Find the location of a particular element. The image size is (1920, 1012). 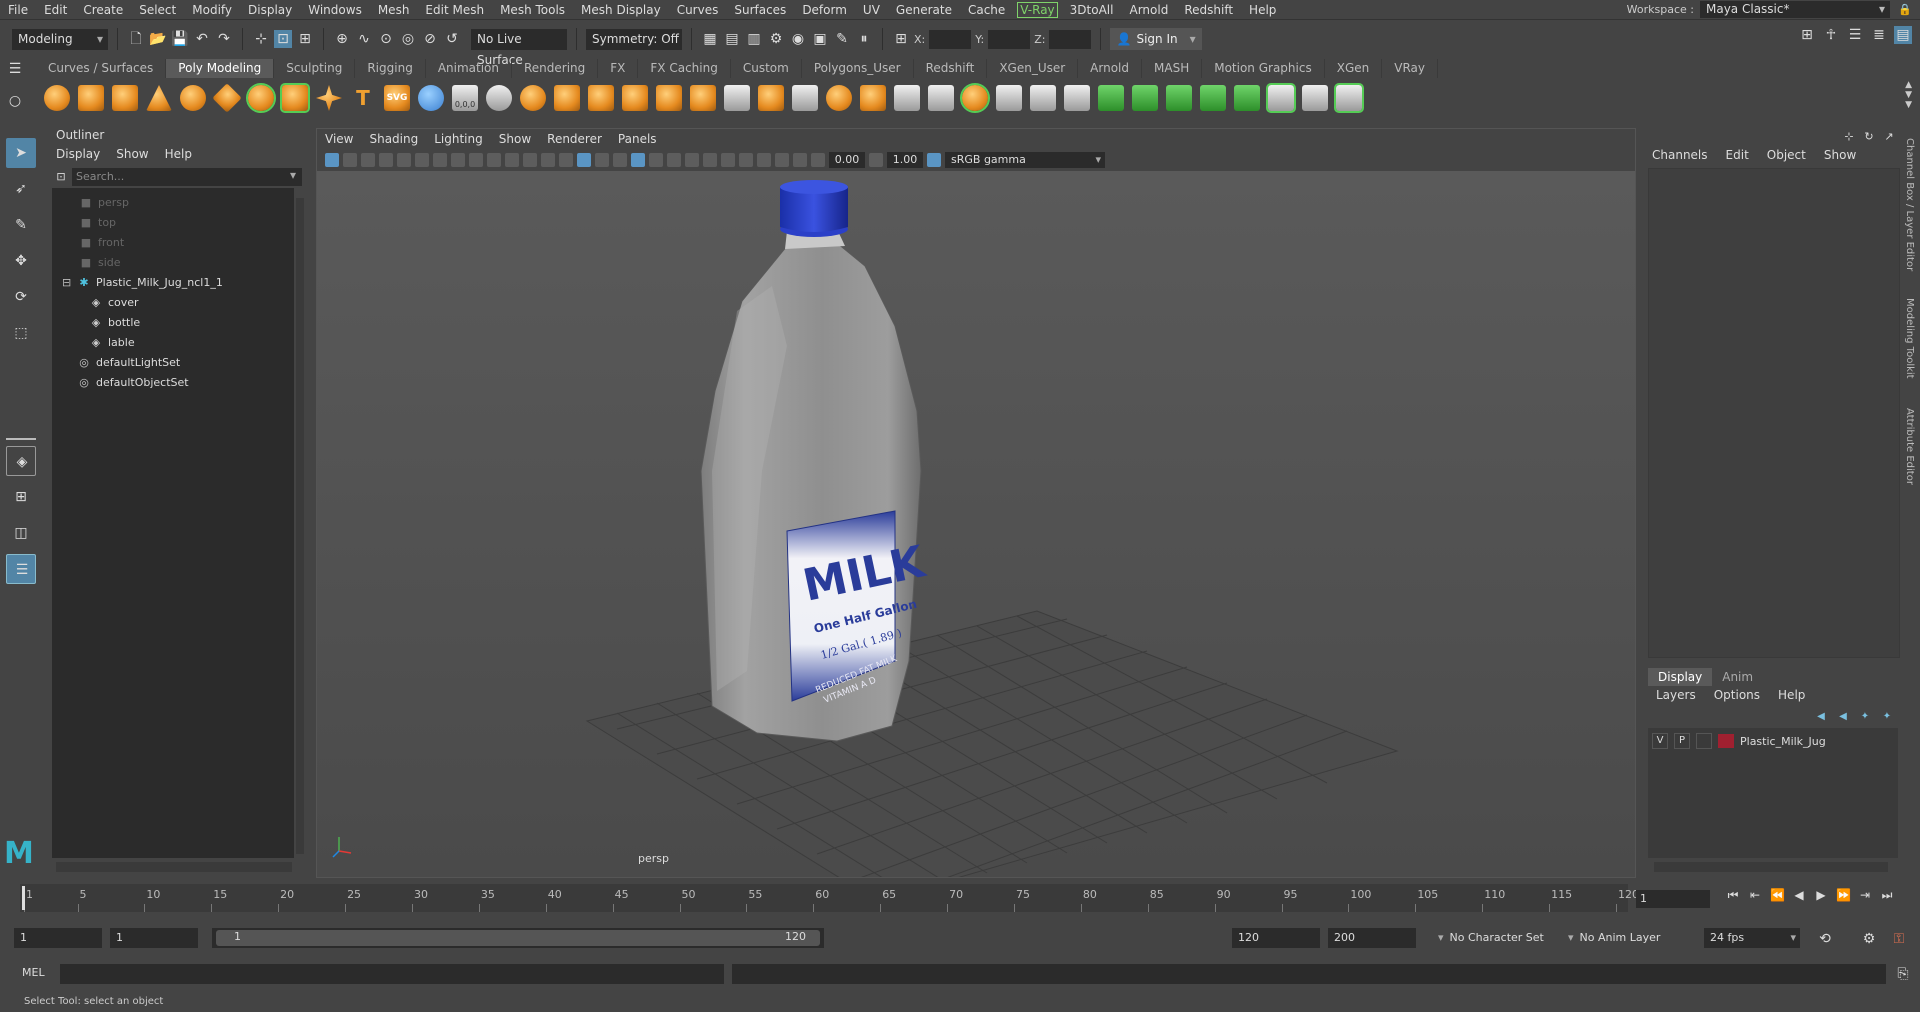

xray-joints-icon is located at coordinates (782, 160).